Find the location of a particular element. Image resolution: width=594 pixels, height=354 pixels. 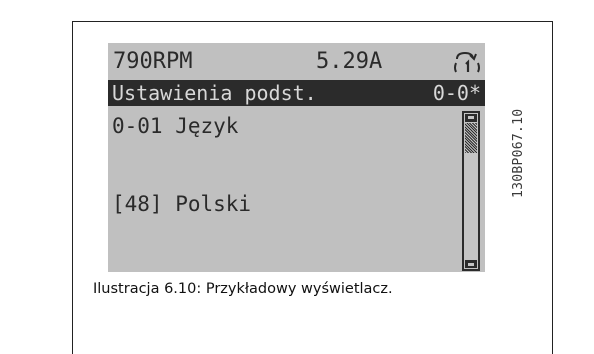

hand-menu-1-icon is located at coordinates (468, 62).